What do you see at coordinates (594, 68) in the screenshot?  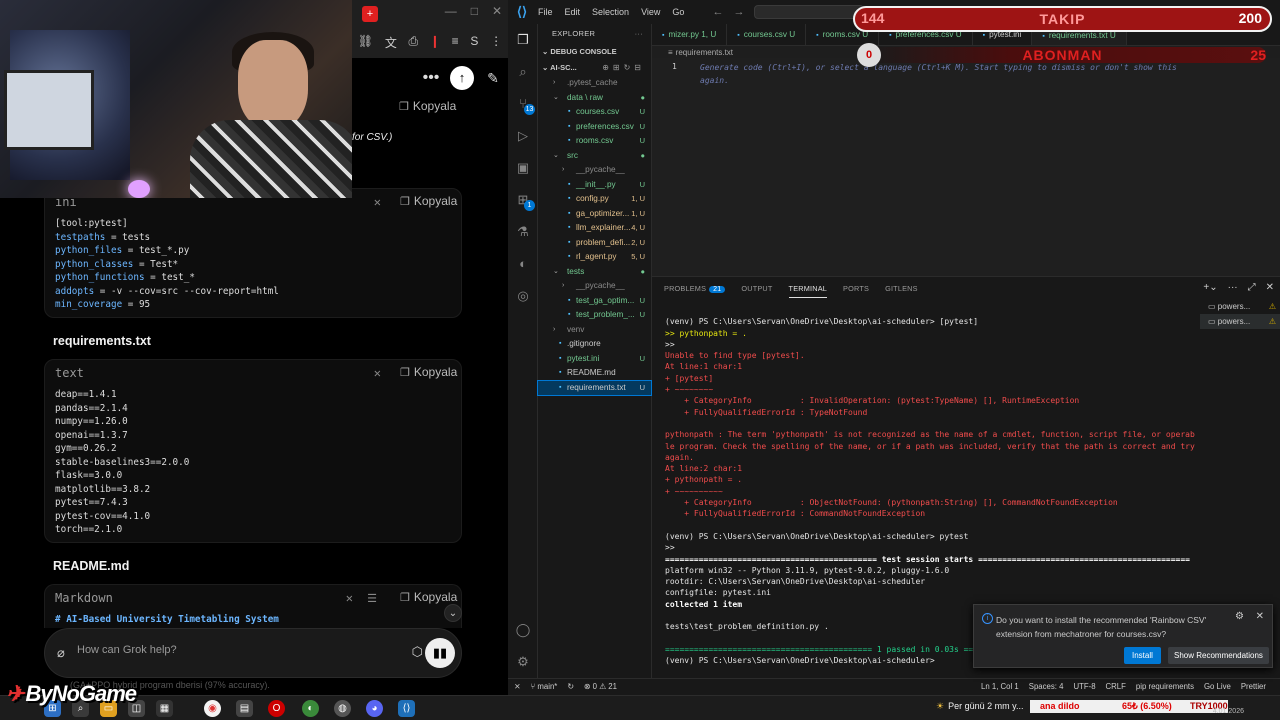 I see `project-section: ⌄ AI-SC... ⊕⊞↻⊟` at bounding box center [594, 68].